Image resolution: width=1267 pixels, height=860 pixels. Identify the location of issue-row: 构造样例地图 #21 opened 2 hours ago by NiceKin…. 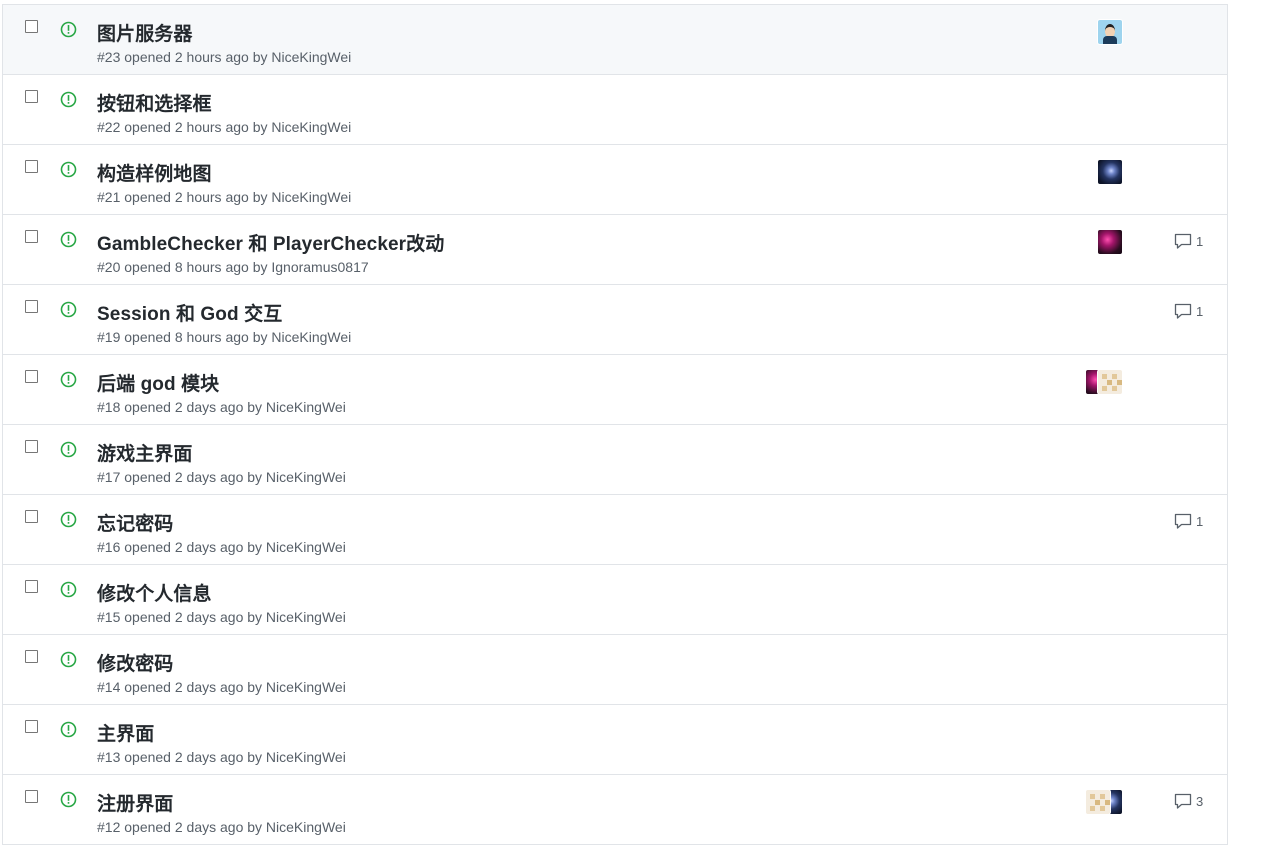
(615, 179).